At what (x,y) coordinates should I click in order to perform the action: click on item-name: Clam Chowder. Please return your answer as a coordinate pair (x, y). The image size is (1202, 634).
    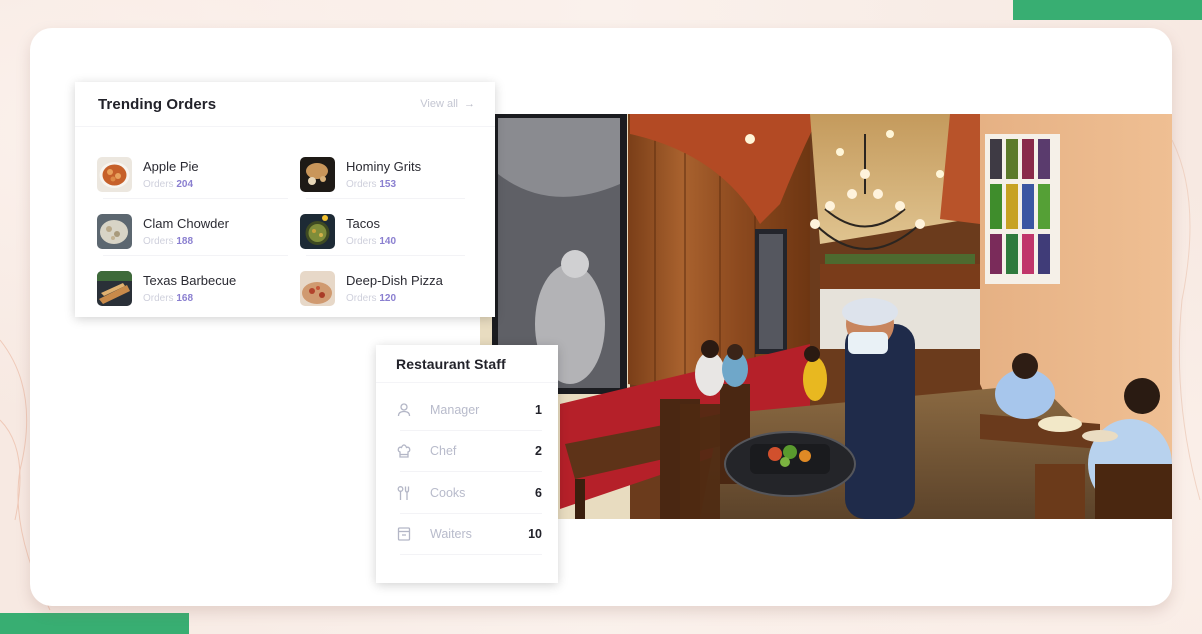
    Looking at the image, I should click on (186, 223).